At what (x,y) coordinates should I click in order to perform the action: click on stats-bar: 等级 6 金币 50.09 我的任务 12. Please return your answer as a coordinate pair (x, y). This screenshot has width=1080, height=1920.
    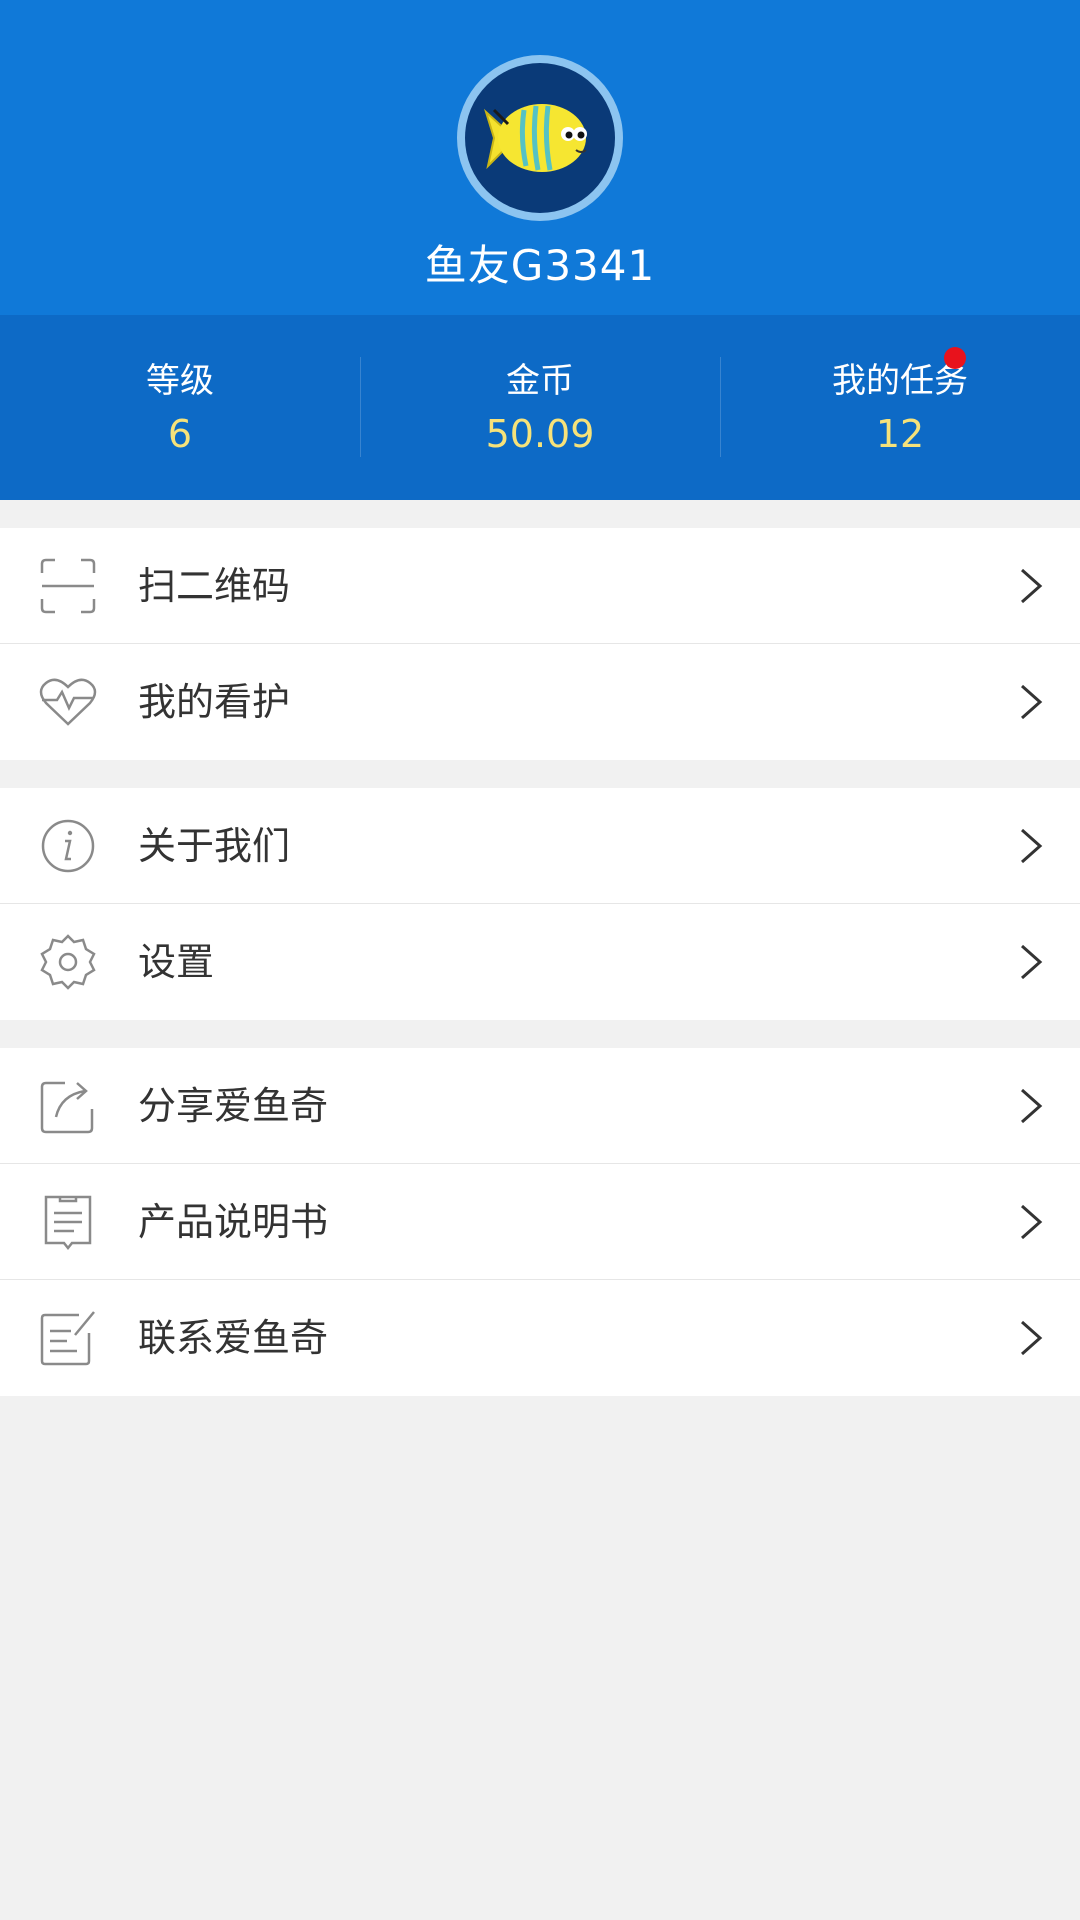
    Looking at the image, I should click on (540, 407).